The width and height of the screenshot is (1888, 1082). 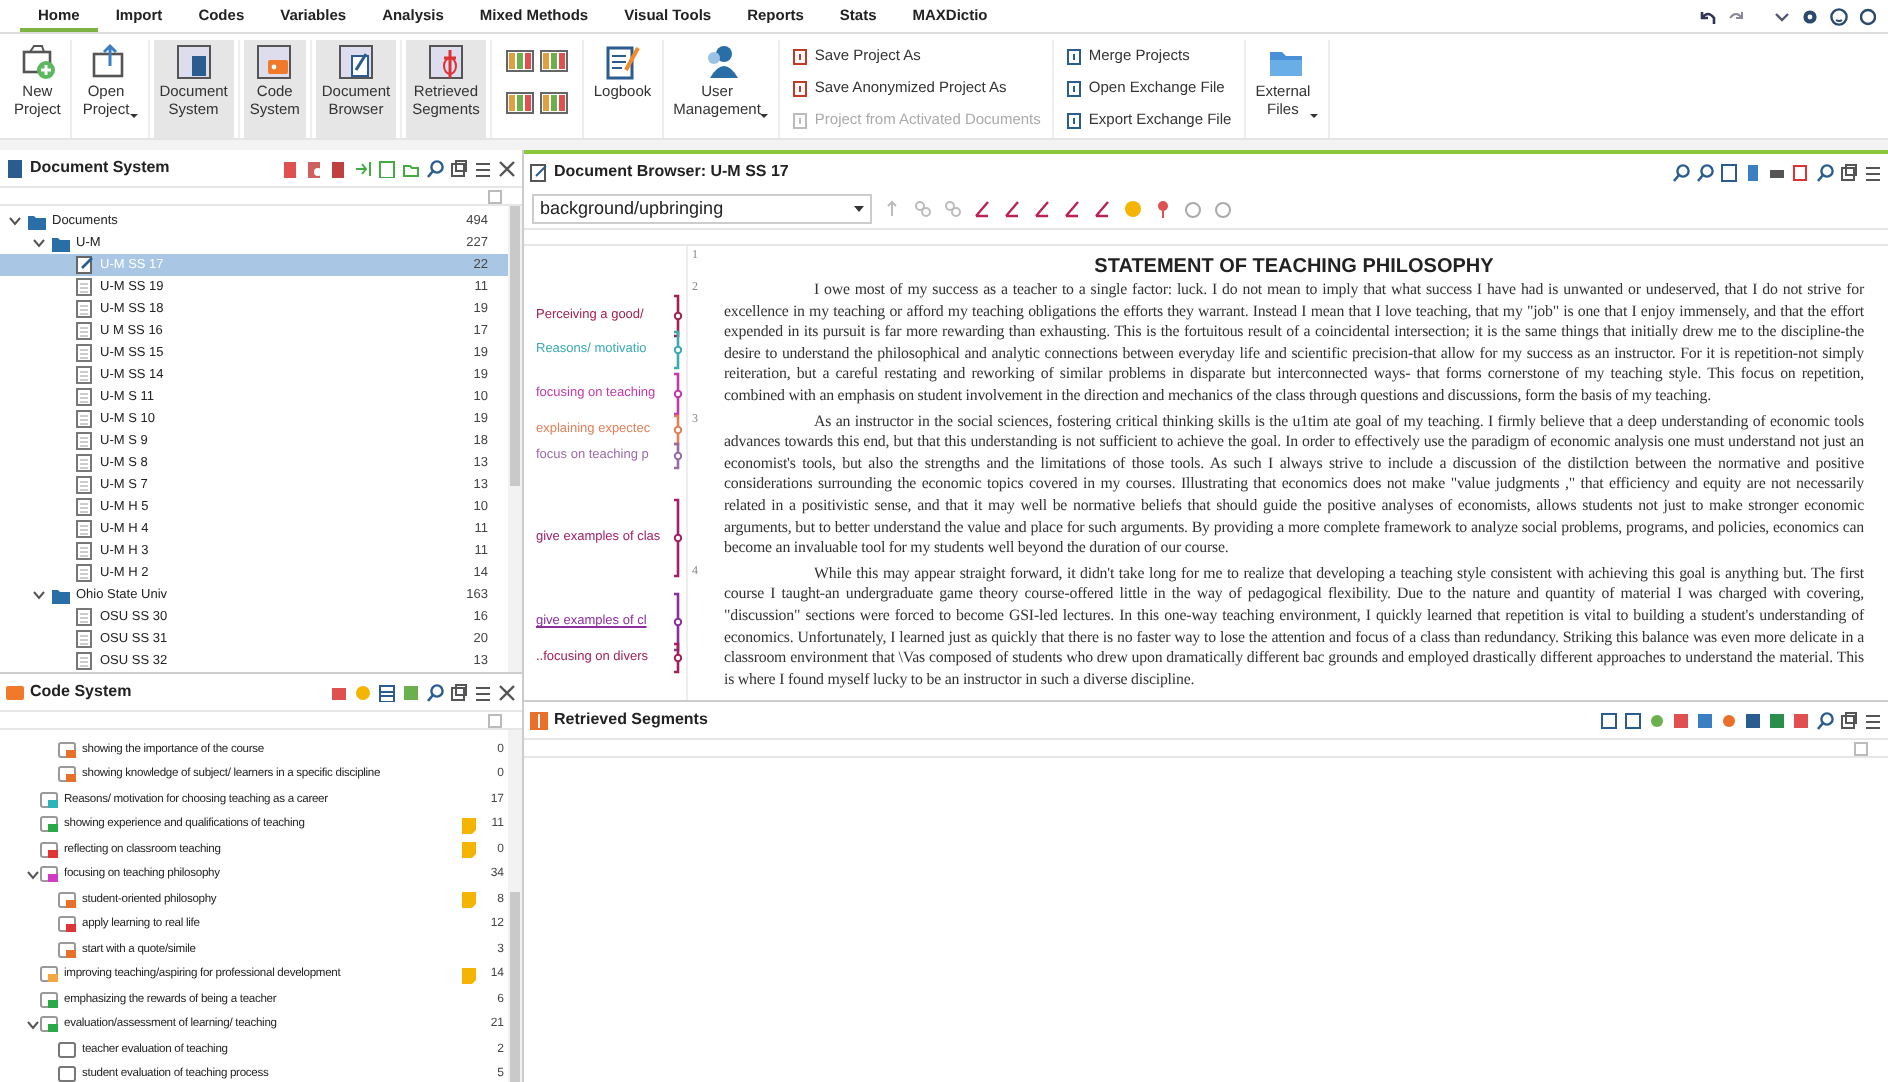 I want to click on new-project-icon, so click(x=37, y=62).